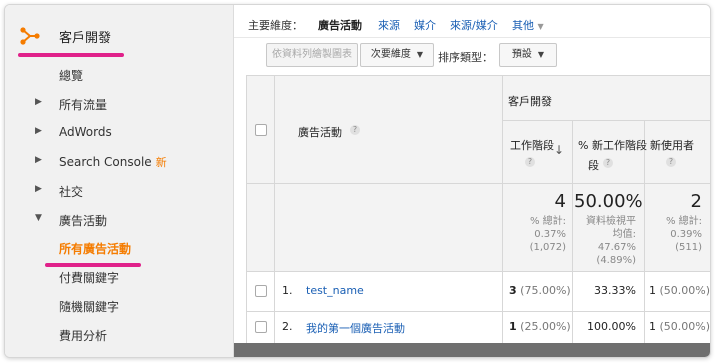 This screenshot has width=717, height=364. What do you see at coordinates (71, 192) in the screenshot?
I see `sidebar-item-label: 社交` at bounding box center [71, 192].